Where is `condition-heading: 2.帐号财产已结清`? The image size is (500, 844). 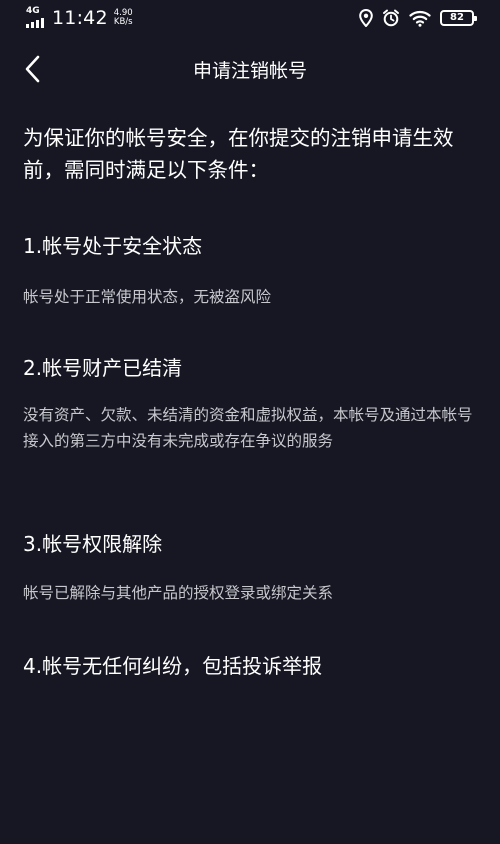 condition-heading: 2.帐号财产已结清 is located at coordinates (103, 368).